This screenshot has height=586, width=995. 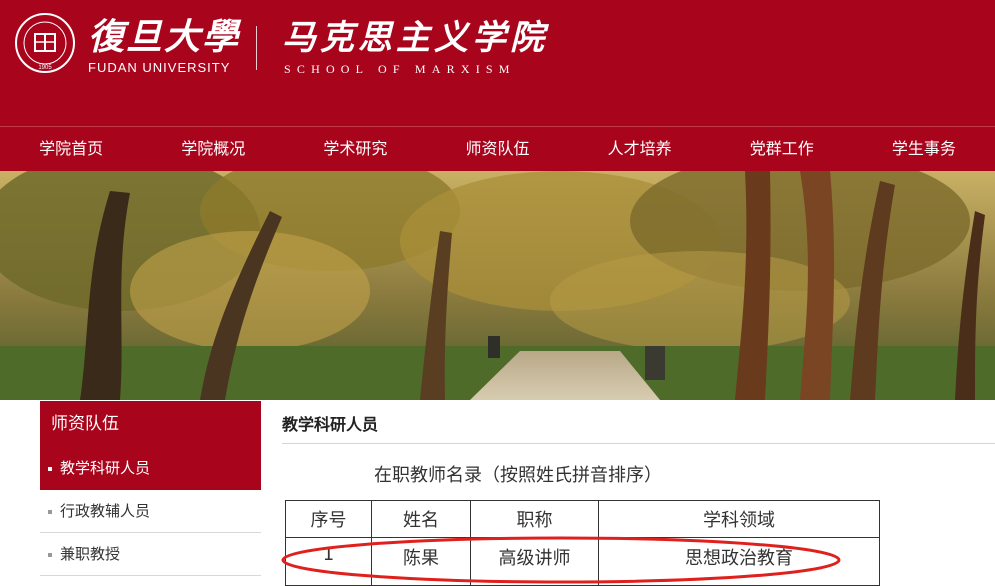 What do you see at coordinates (640, 149) in the screenshot?
I see `nav-item-talent: 人才培养` at bounding box center [640, 149].